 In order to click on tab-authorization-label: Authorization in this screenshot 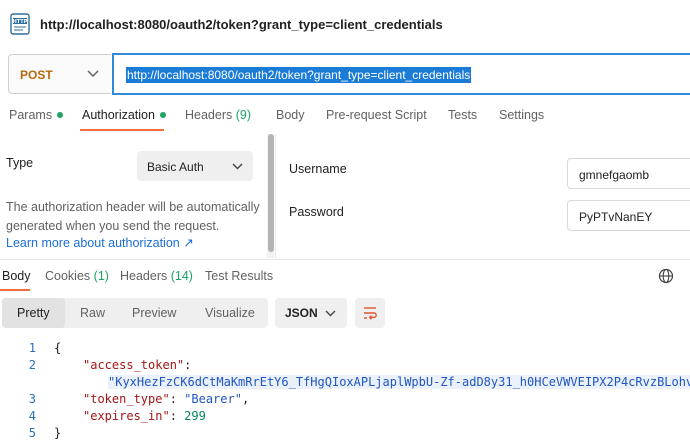, I will do `click(118, 115)`.